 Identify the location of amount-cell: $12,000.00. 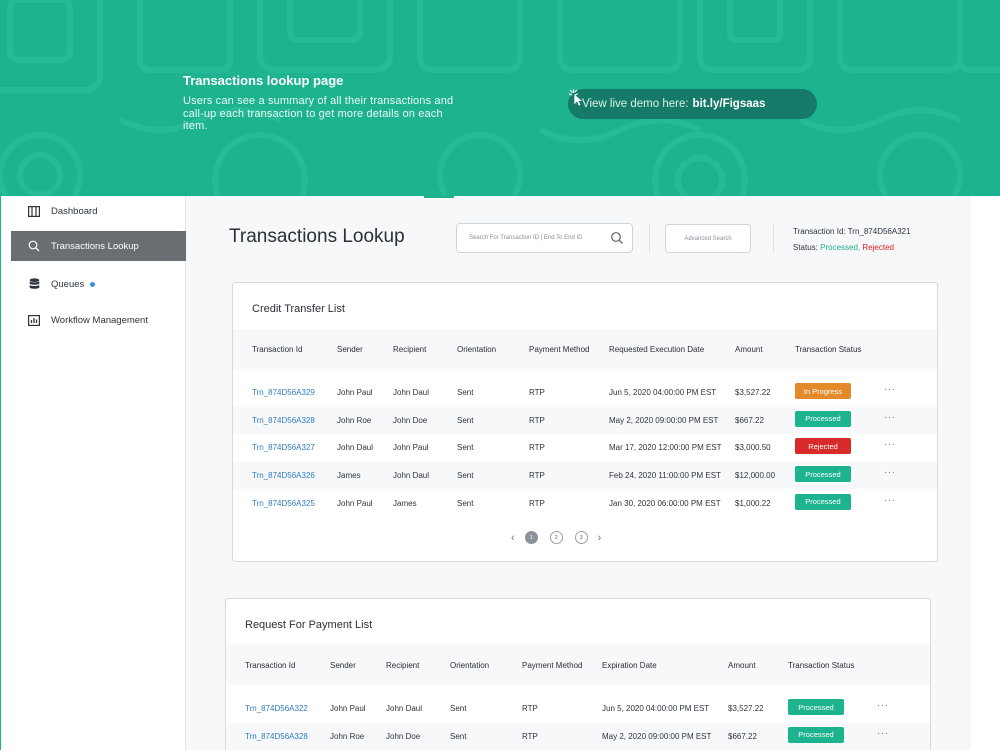
(755, 476).